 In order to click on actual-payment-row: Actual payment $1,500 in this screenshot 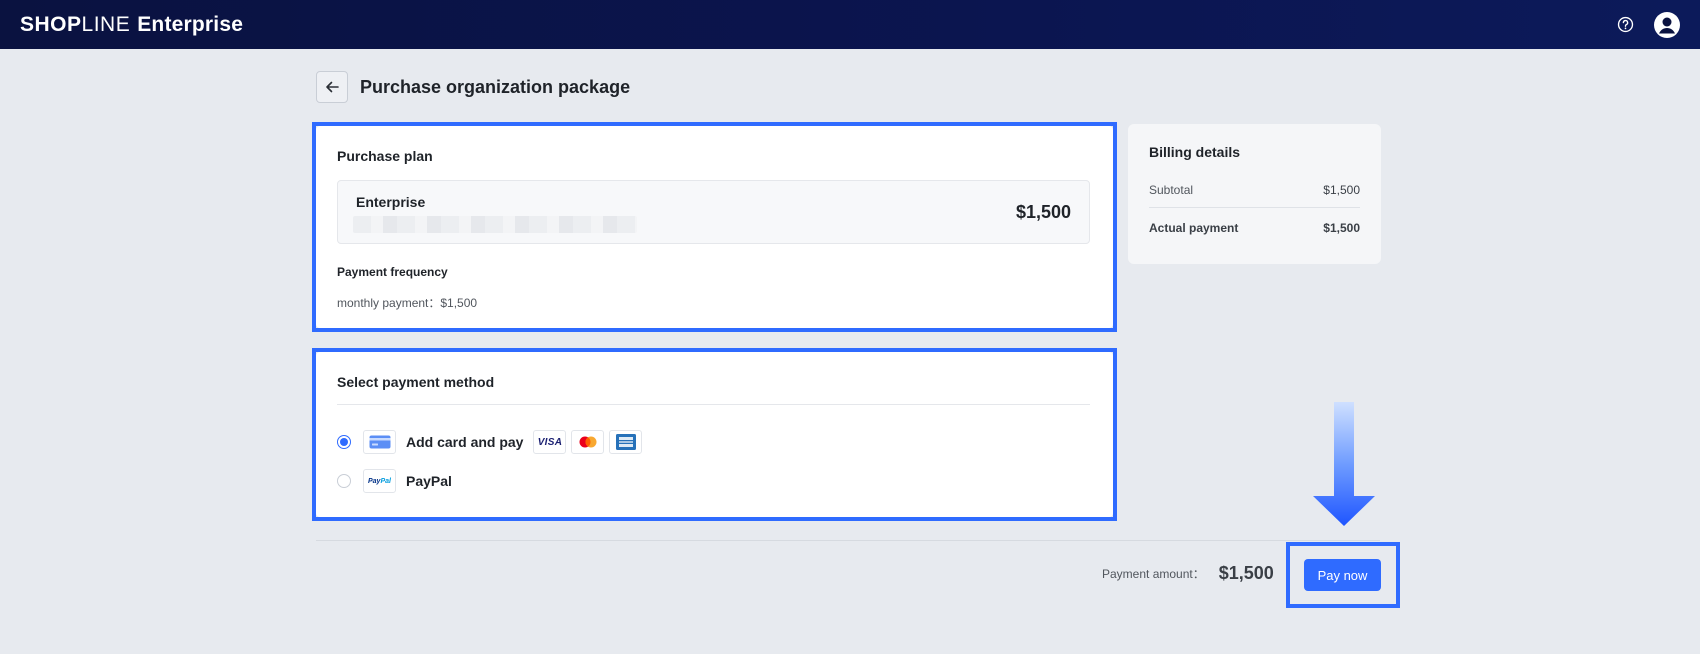, I will do `click(1254, 228)`.